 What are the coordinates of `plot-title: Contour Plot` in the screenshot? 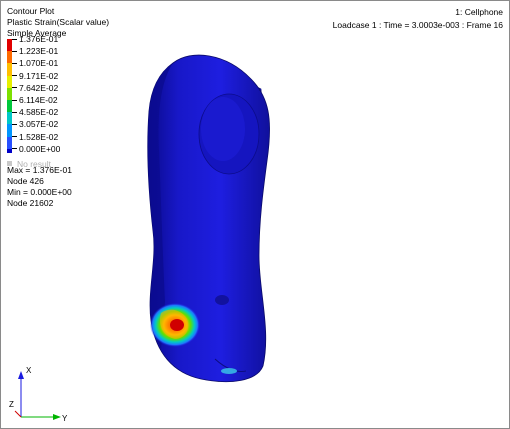 It's located at (31, 11).